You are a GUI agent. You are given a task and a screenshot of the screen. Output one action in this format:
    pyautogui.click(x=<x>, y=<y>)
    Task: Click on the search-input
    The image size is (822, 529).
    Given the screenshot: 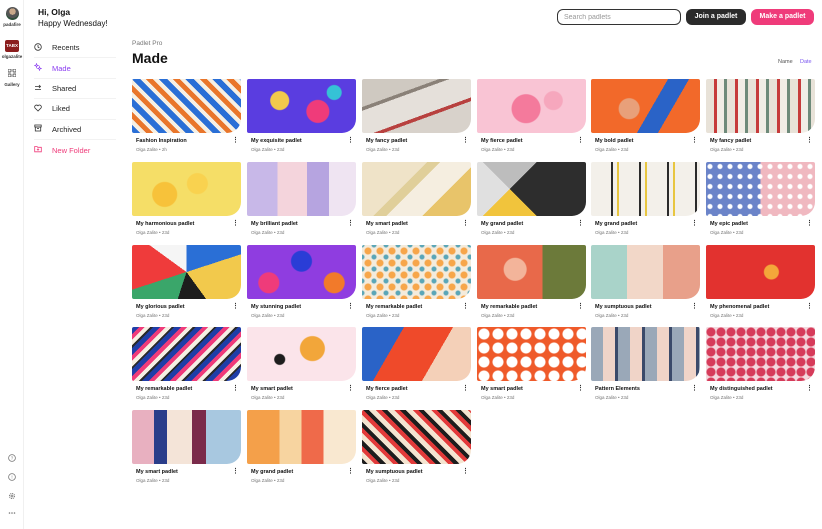 What is the action you would take?
    pyautogui.click(x=619, y=17)
    